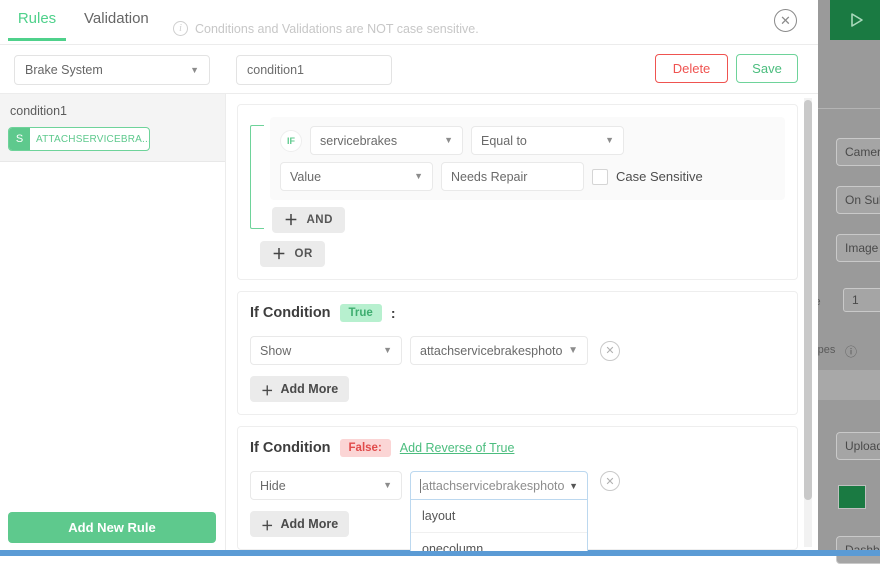 The height and width of the screenshot is (564, 880). I want to click on if-group-wrap: IF servicebrakes ▼ Equal to ▼, so click(517, 175).